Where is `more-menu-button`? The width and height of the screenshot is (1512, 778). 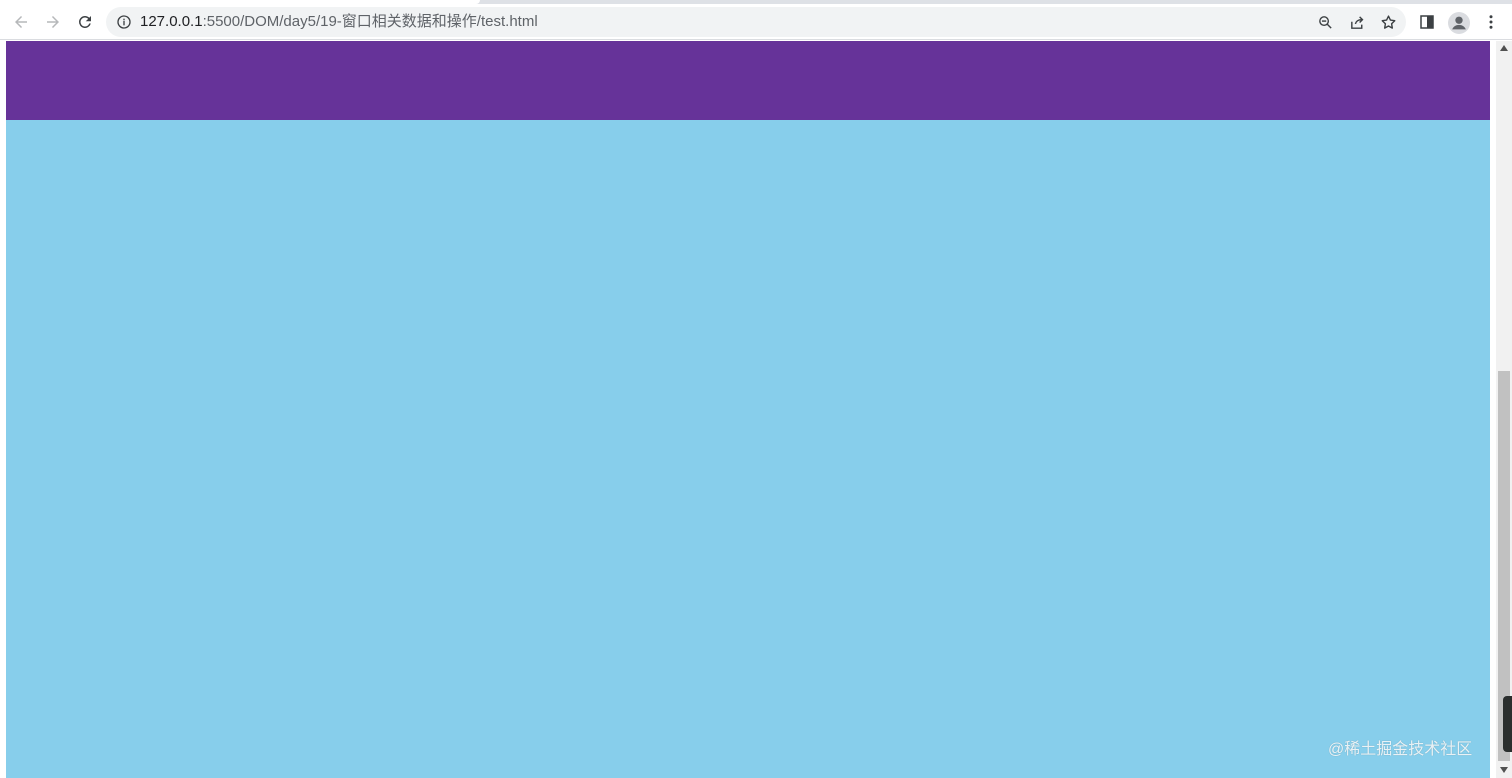
more-menu-button is located at coordinates (1491, 22).